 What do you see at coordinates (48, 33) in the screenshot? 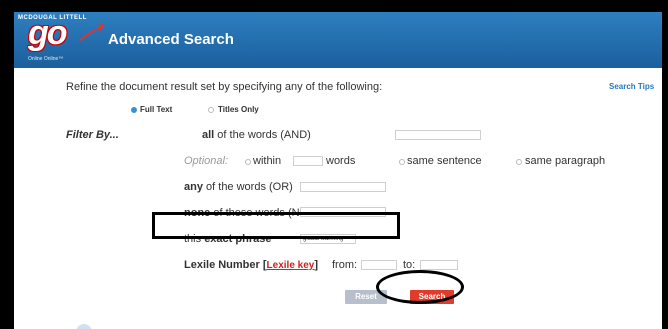
I see `go-logo: go` at bounding box center [48, 33].